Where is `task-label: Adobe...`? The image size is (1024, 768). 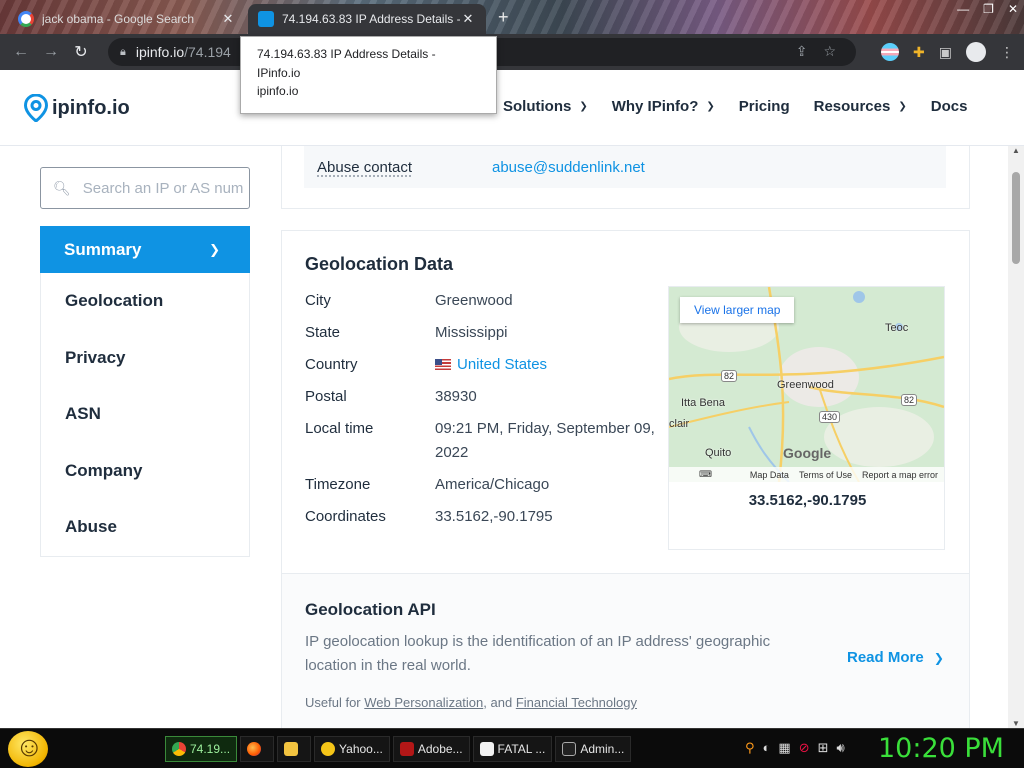 task-label: Adobe... is located at coordinates (440, 749).